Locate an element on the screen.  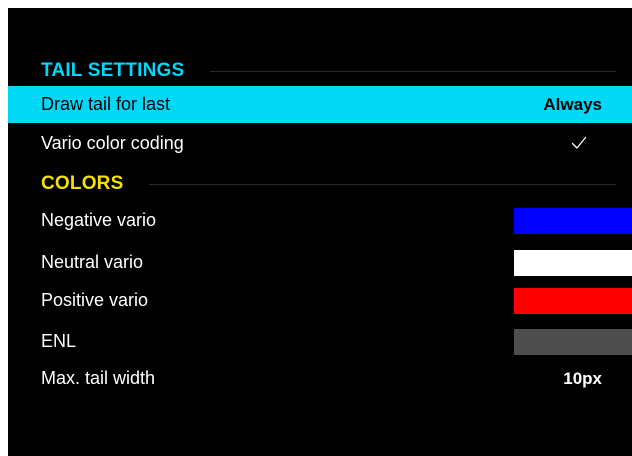
positive-vario-swatch is located at coordinates (573, 301).